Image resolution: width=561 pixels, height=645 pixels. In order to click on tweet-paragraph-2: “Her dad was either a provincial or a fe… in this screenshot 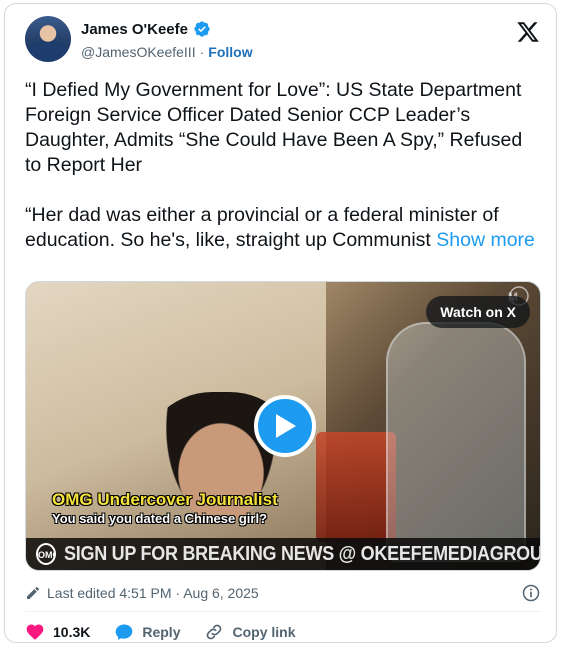, I will do `click(282, 228)`.